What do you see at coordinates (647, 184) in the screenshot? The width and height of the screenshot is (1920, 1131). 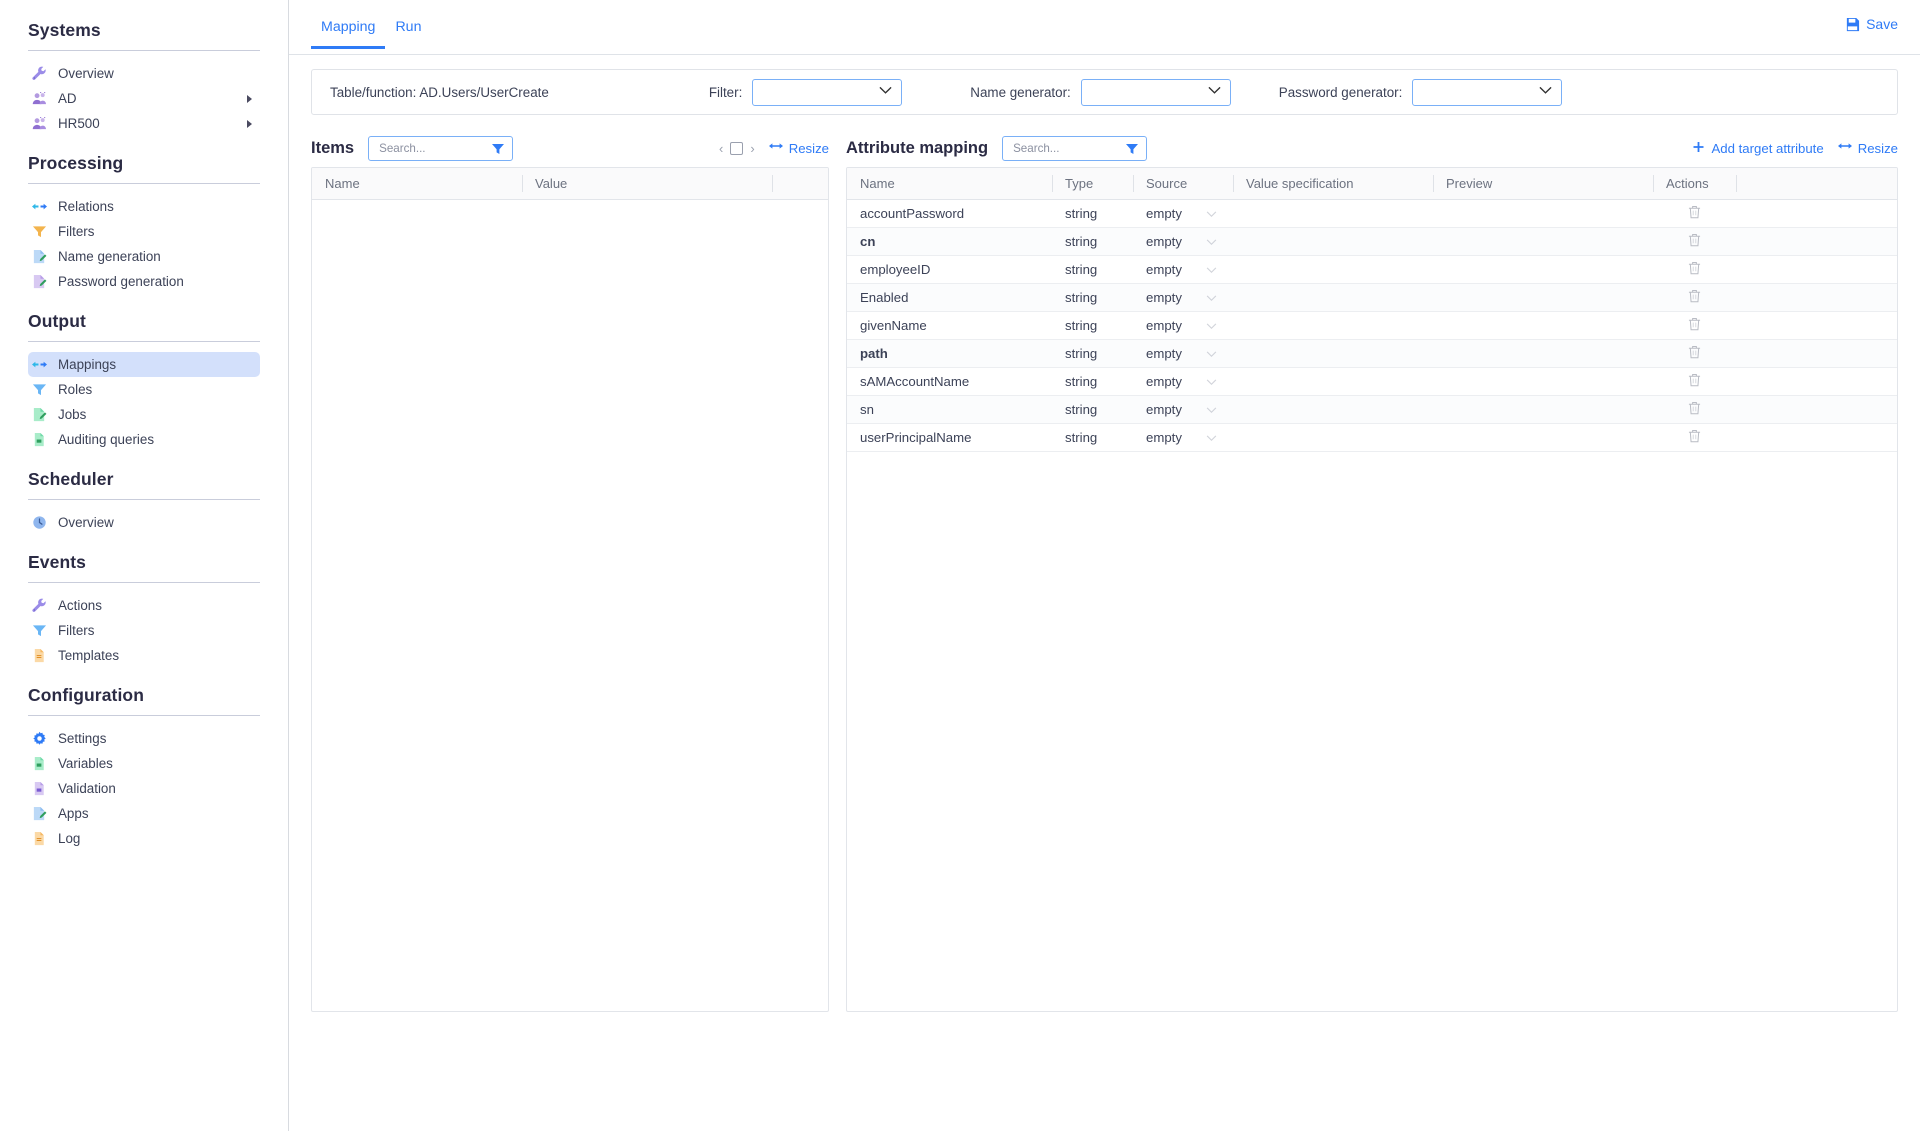 I see `items-col-value: Value` at bounding box center [647, 184].